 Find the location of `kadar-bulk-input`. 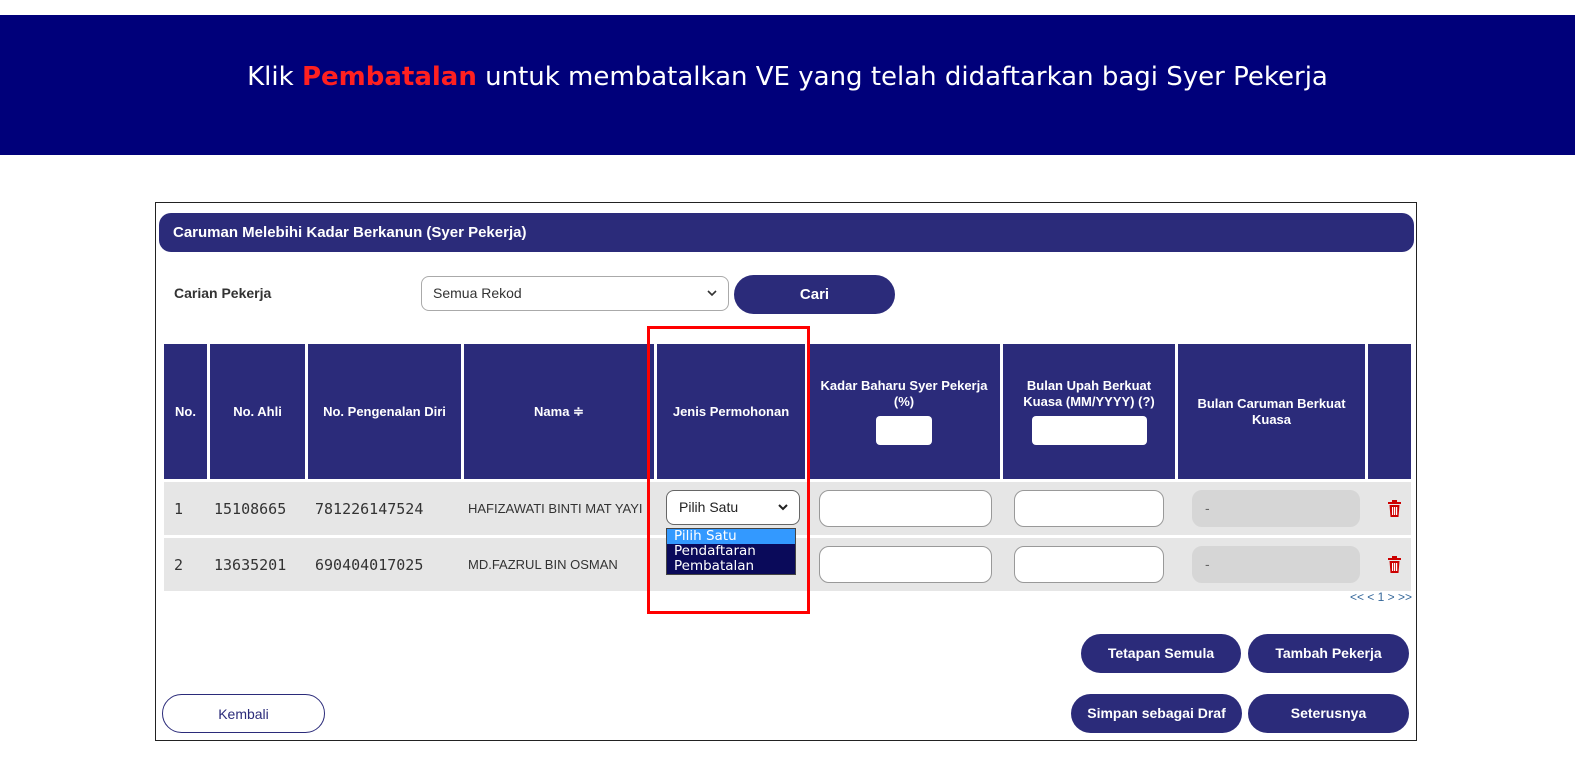

kadar-bulk-input is located at coordinates (904, 430).